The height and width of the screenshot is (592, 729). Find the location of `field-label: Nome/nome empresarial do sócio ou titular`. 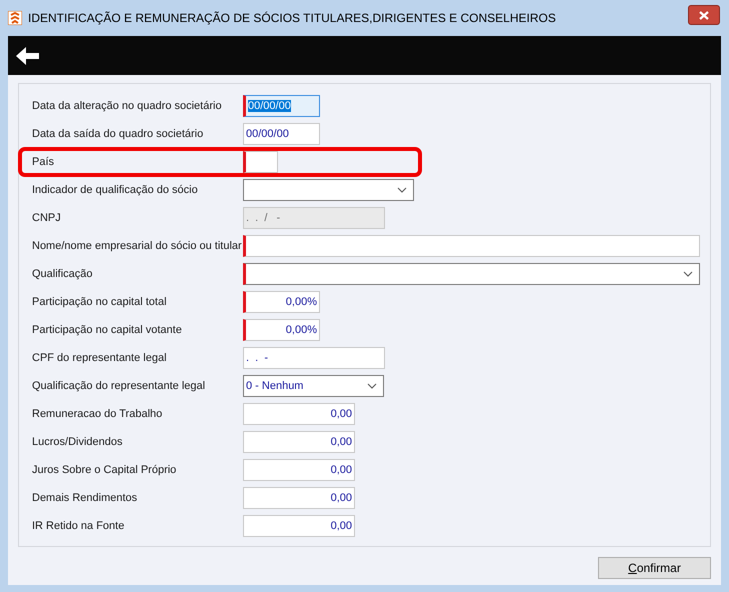

field-label: Nome/nome empresarial do sócio ou titular is located at coordinates (137, 246).